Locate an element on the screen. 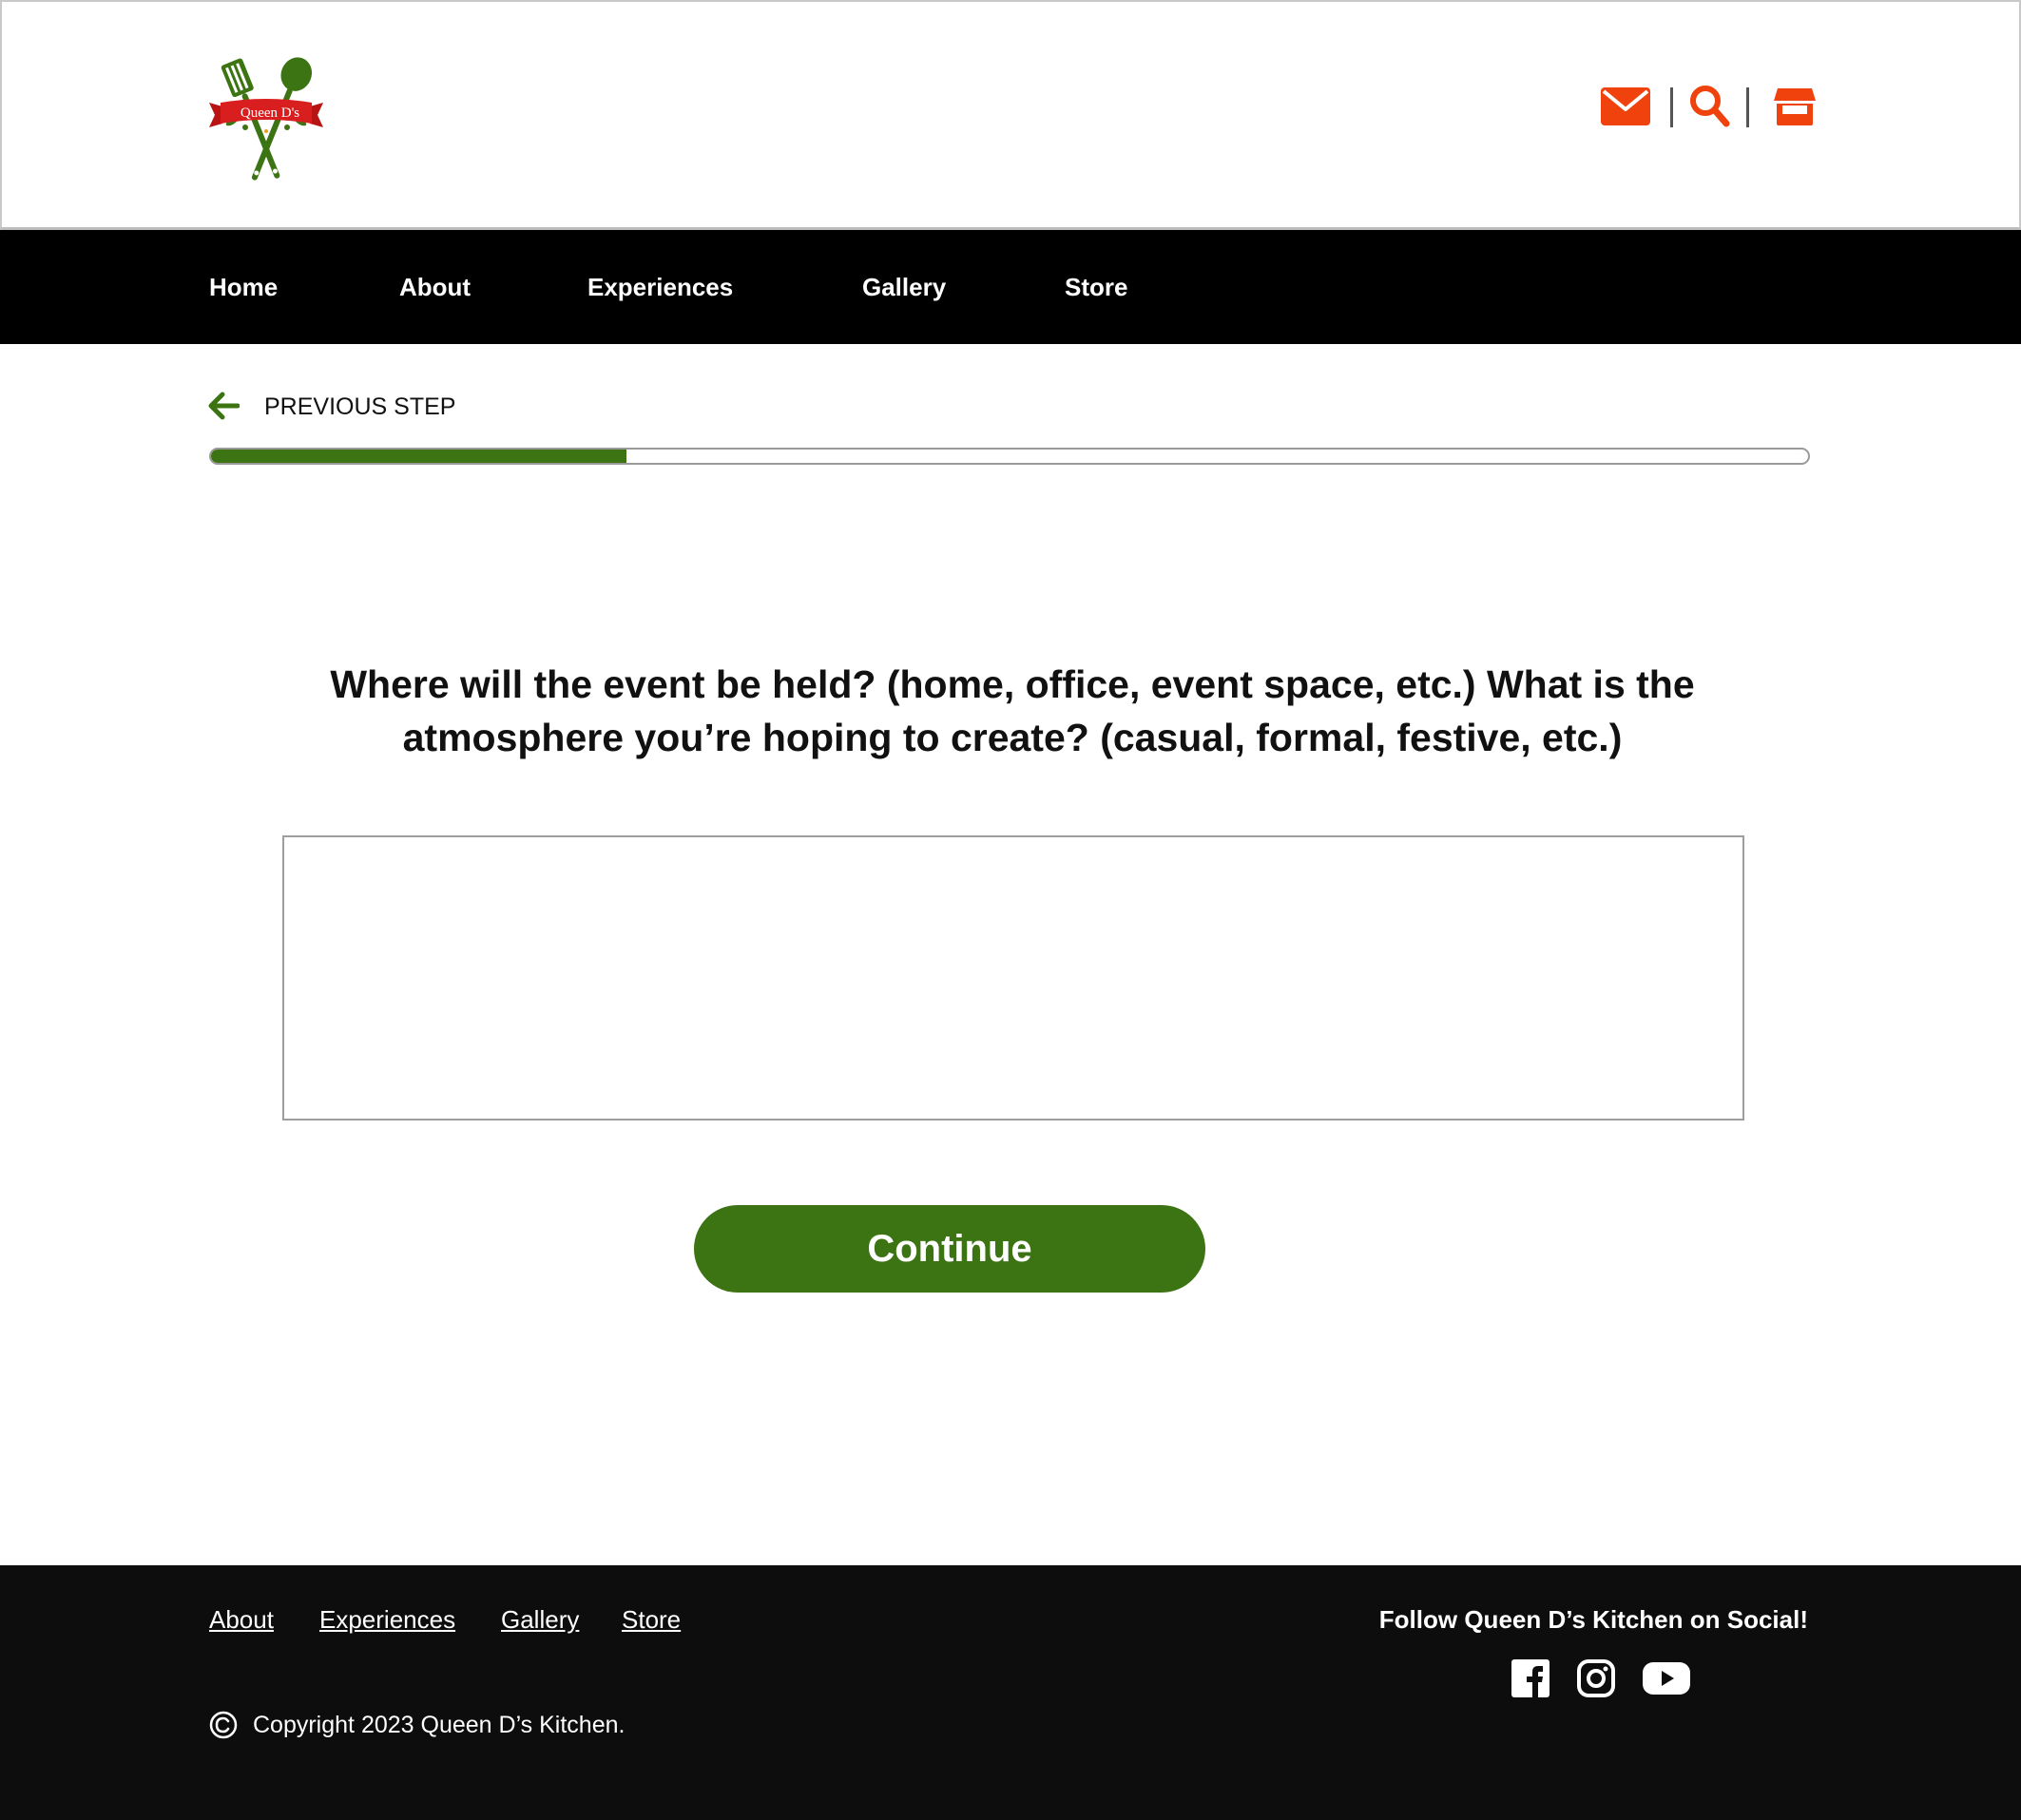 This screenshot has height=1820, width=2021. footer-link-gallery: Gallery is located at coordinates (540, 1620).